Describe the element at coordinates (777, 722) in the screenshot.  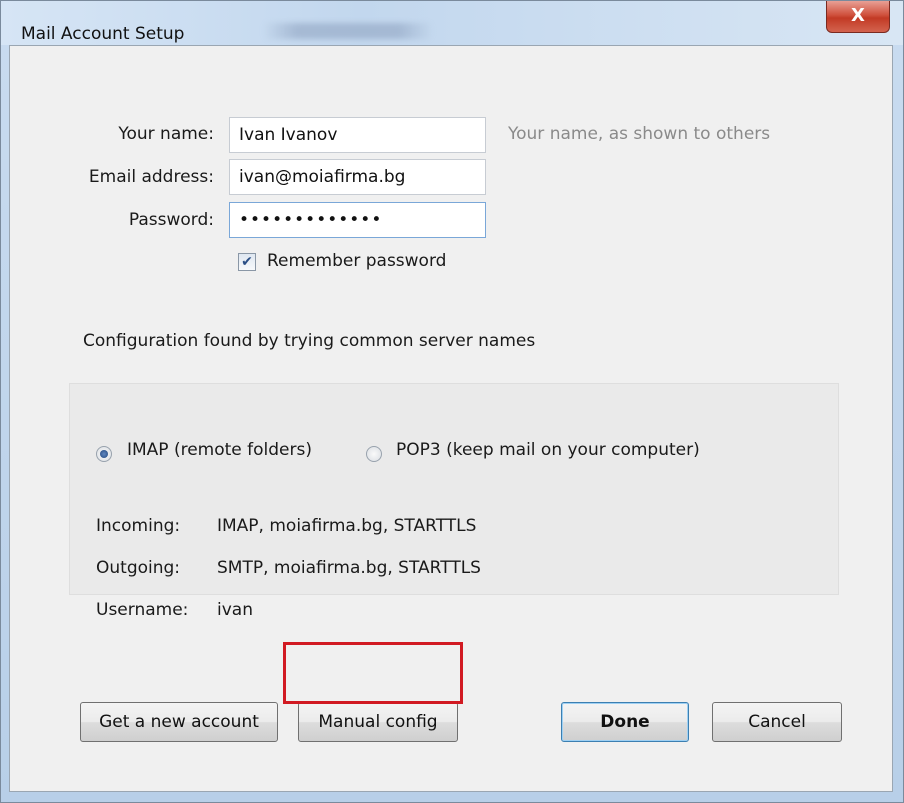
I see `cancel-button: Cancel` at that location.